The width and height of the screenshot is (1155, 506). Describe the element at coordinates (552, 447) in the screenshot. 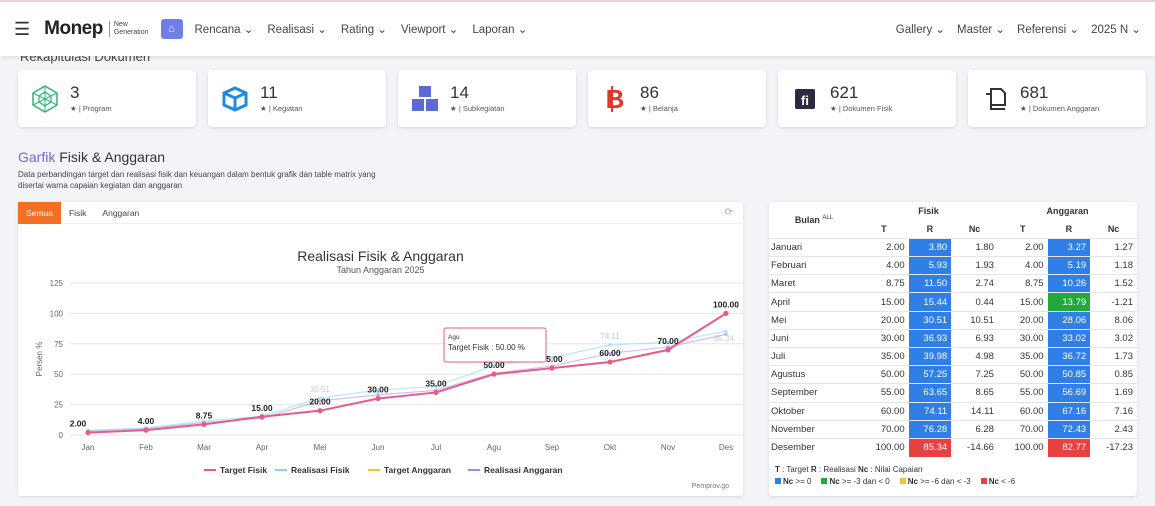

I see `x-tick-label: Sep` at that location.